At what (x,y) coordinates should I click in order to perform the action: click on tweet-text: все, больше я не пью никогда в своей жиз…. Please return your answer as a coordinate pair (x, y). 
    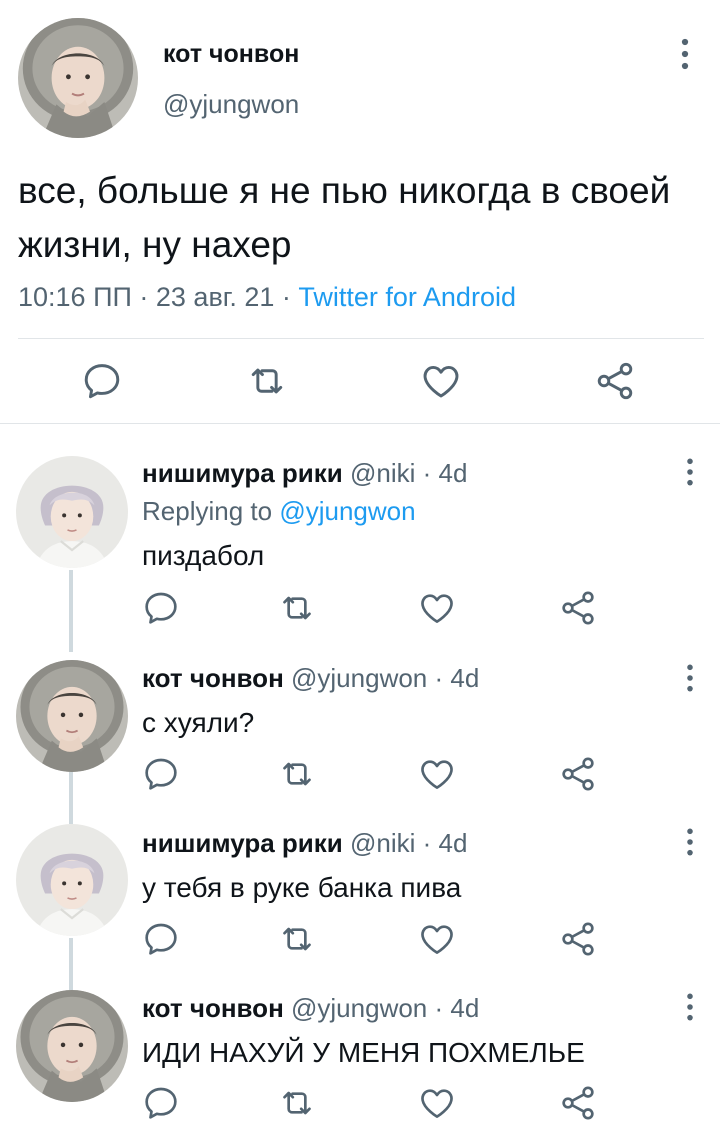
    Looking at the image, I should click on (344, 217).